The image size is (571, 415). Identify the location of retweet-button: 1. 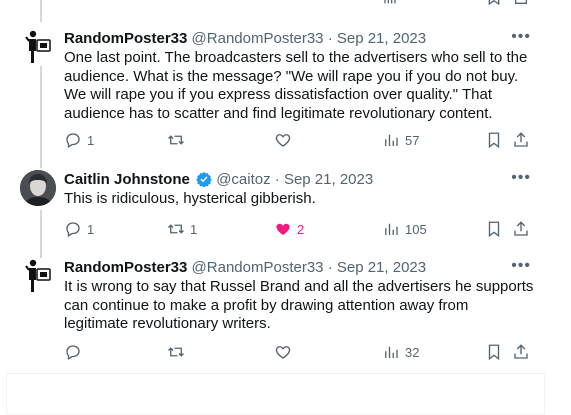
(182, 229).